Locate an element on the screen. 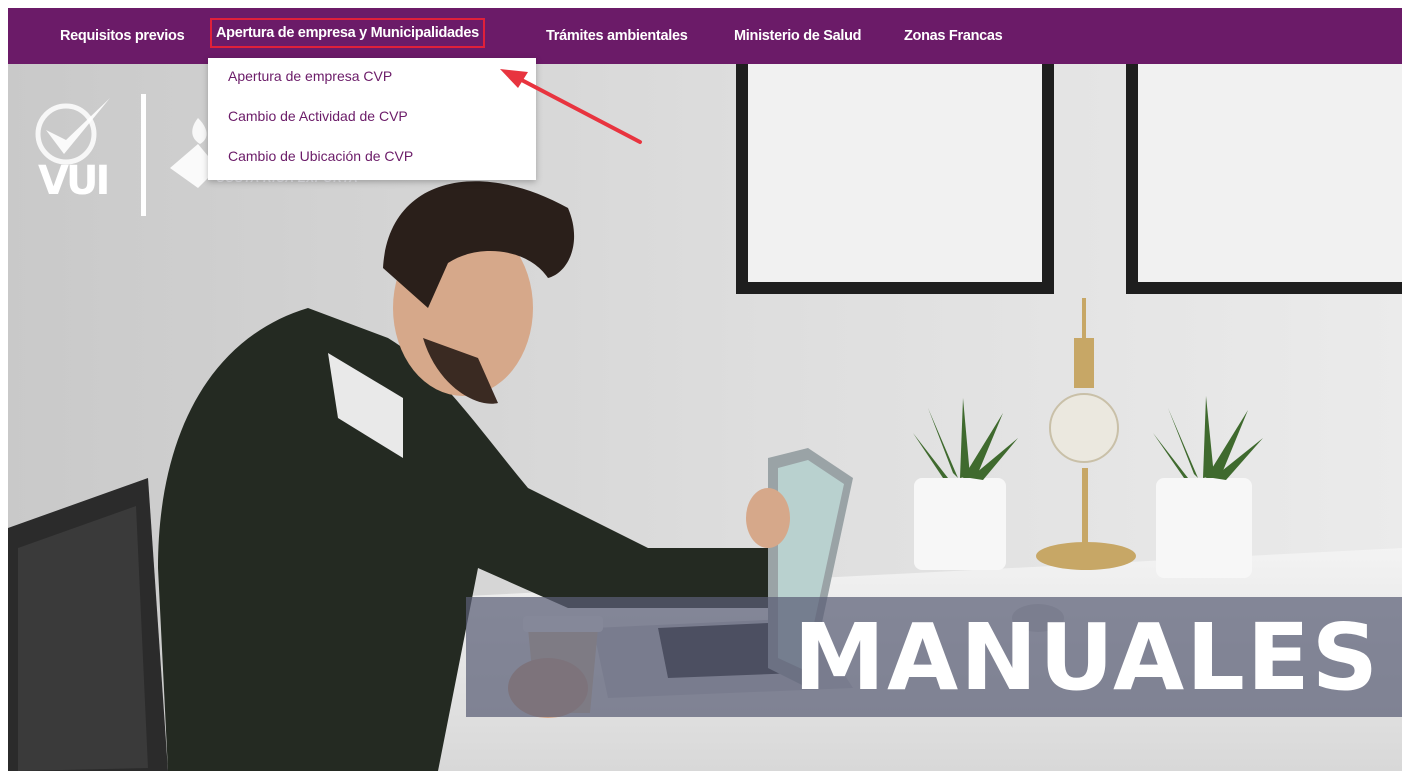  annotation-arrow-icon is located at coordinates (571, 106).